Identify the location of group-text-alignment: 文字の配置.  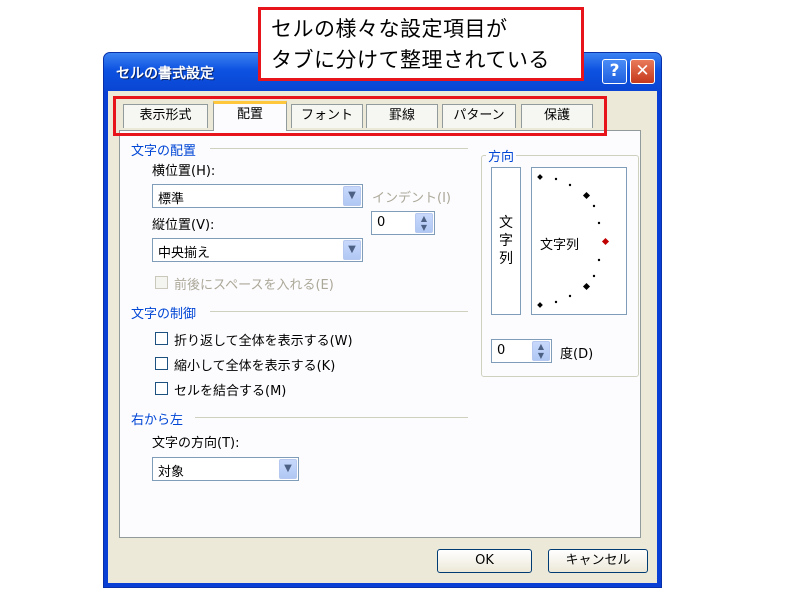
(164, 151).